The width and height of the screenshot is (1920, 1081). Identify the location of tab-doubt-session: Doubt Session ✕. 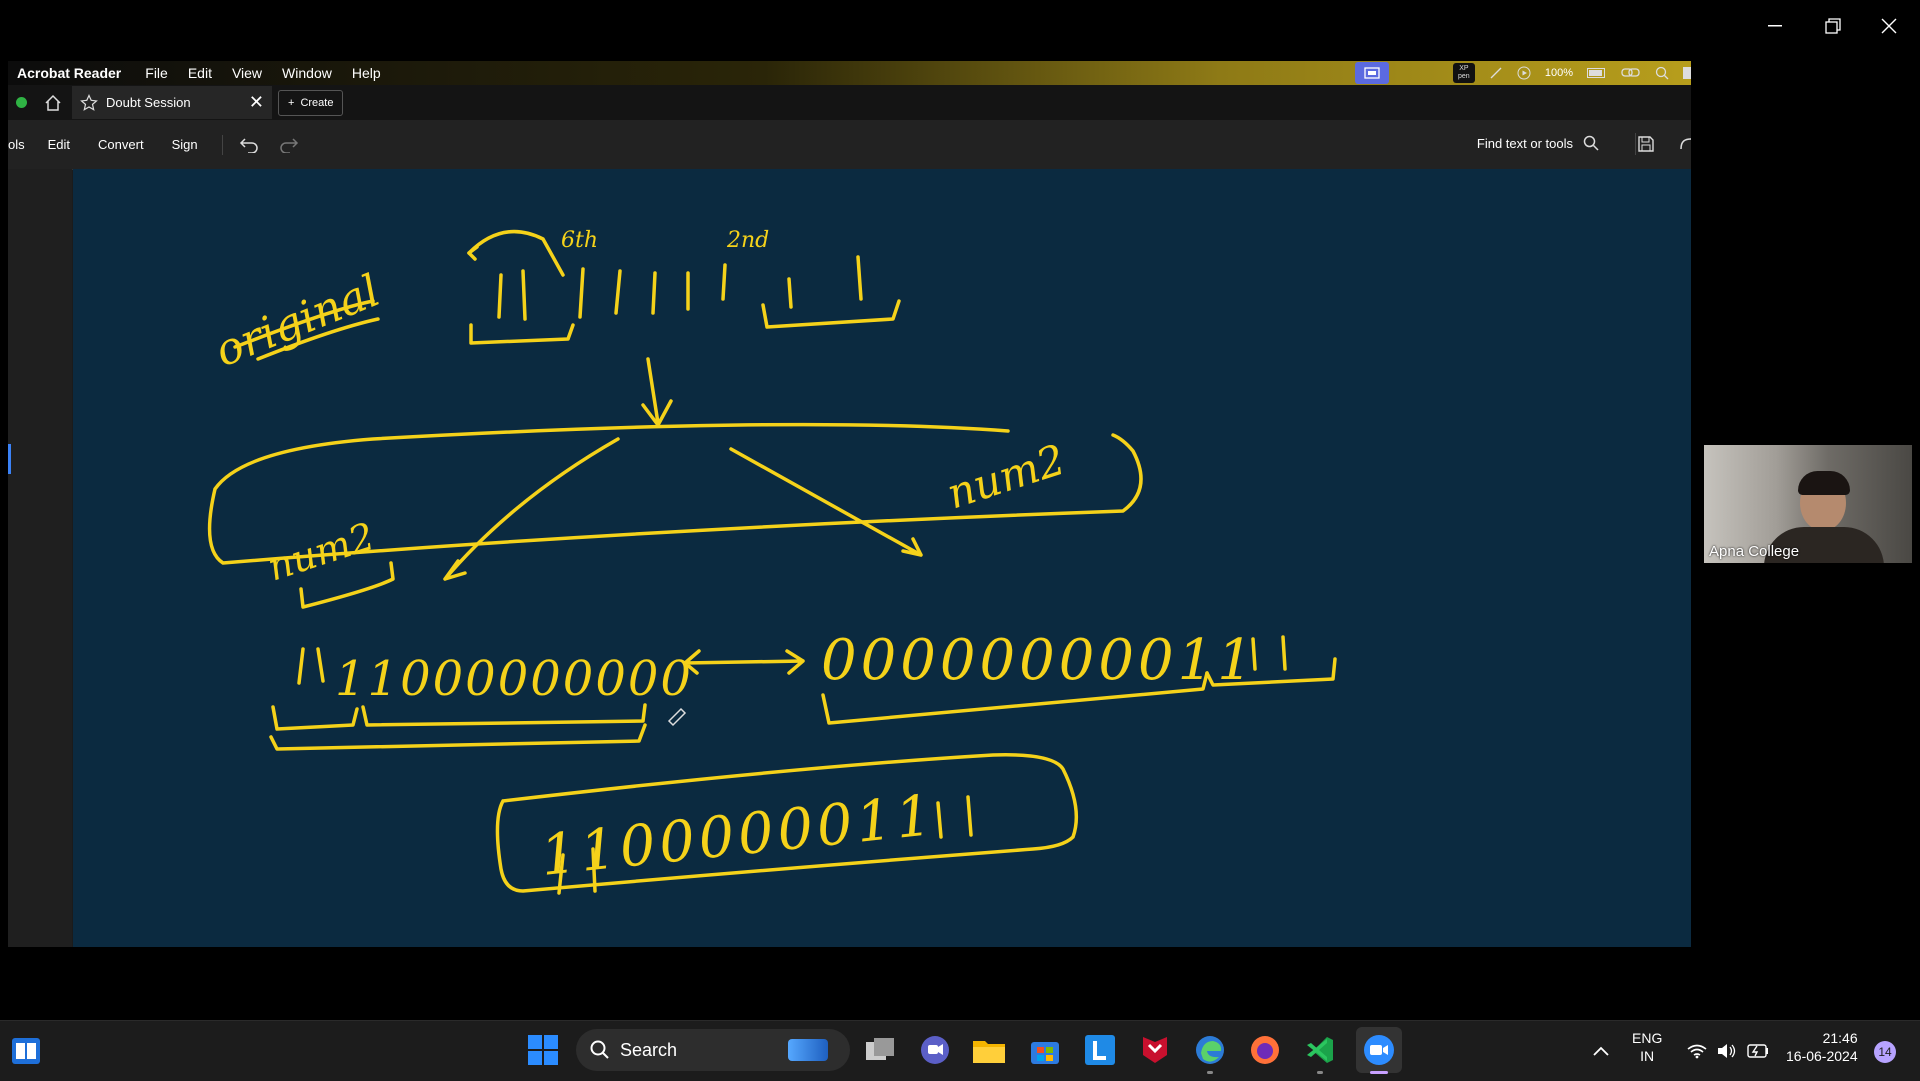
(172, 102).